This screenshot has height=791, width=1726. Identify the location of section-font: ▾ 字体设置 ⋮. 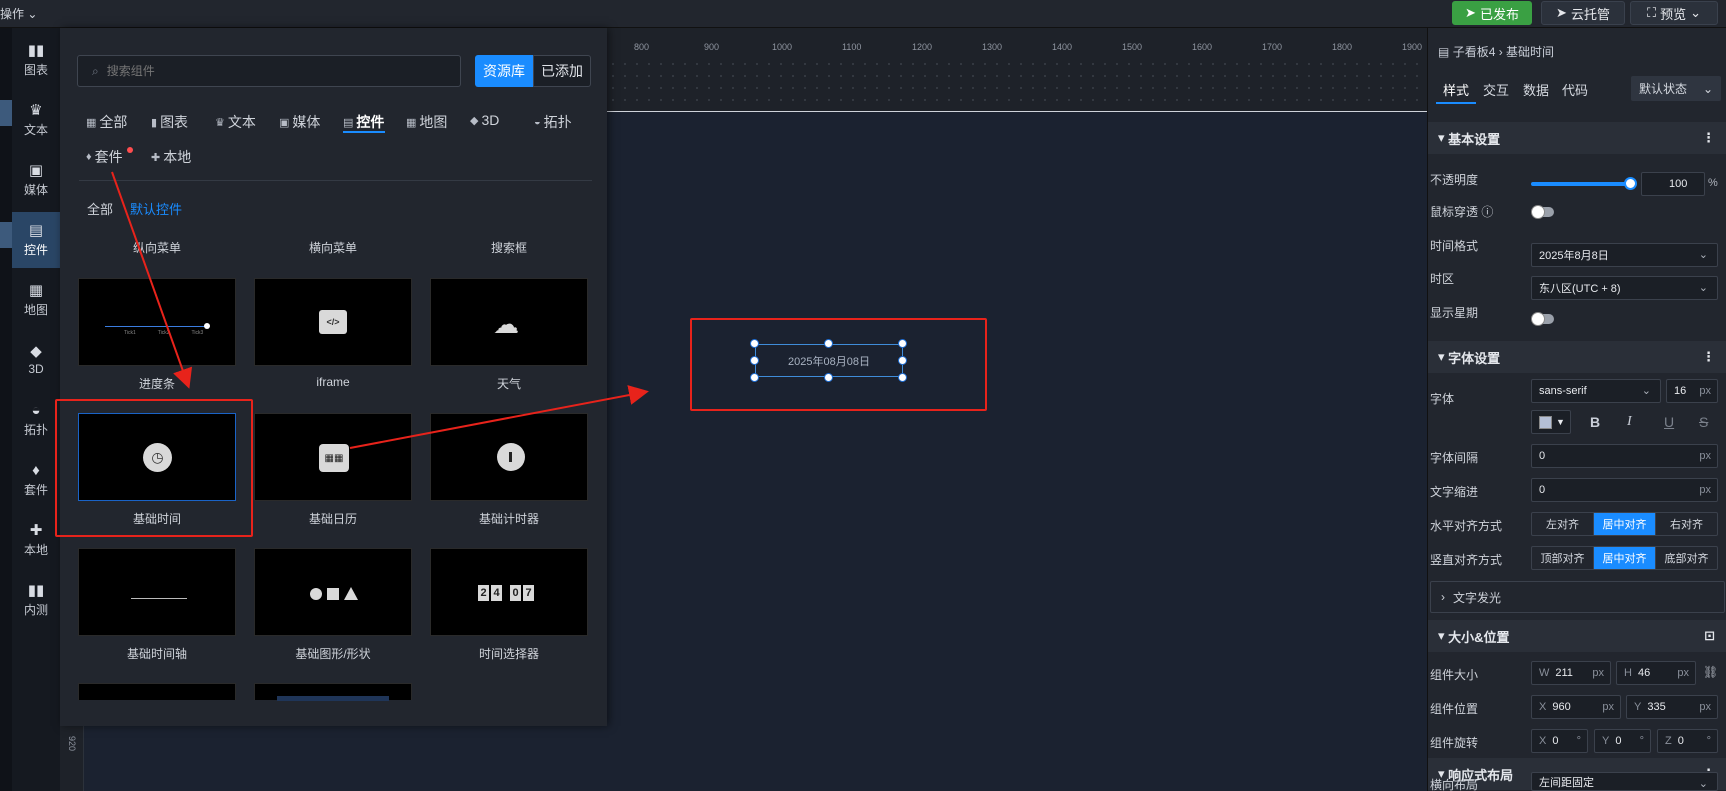
(1577, 357).